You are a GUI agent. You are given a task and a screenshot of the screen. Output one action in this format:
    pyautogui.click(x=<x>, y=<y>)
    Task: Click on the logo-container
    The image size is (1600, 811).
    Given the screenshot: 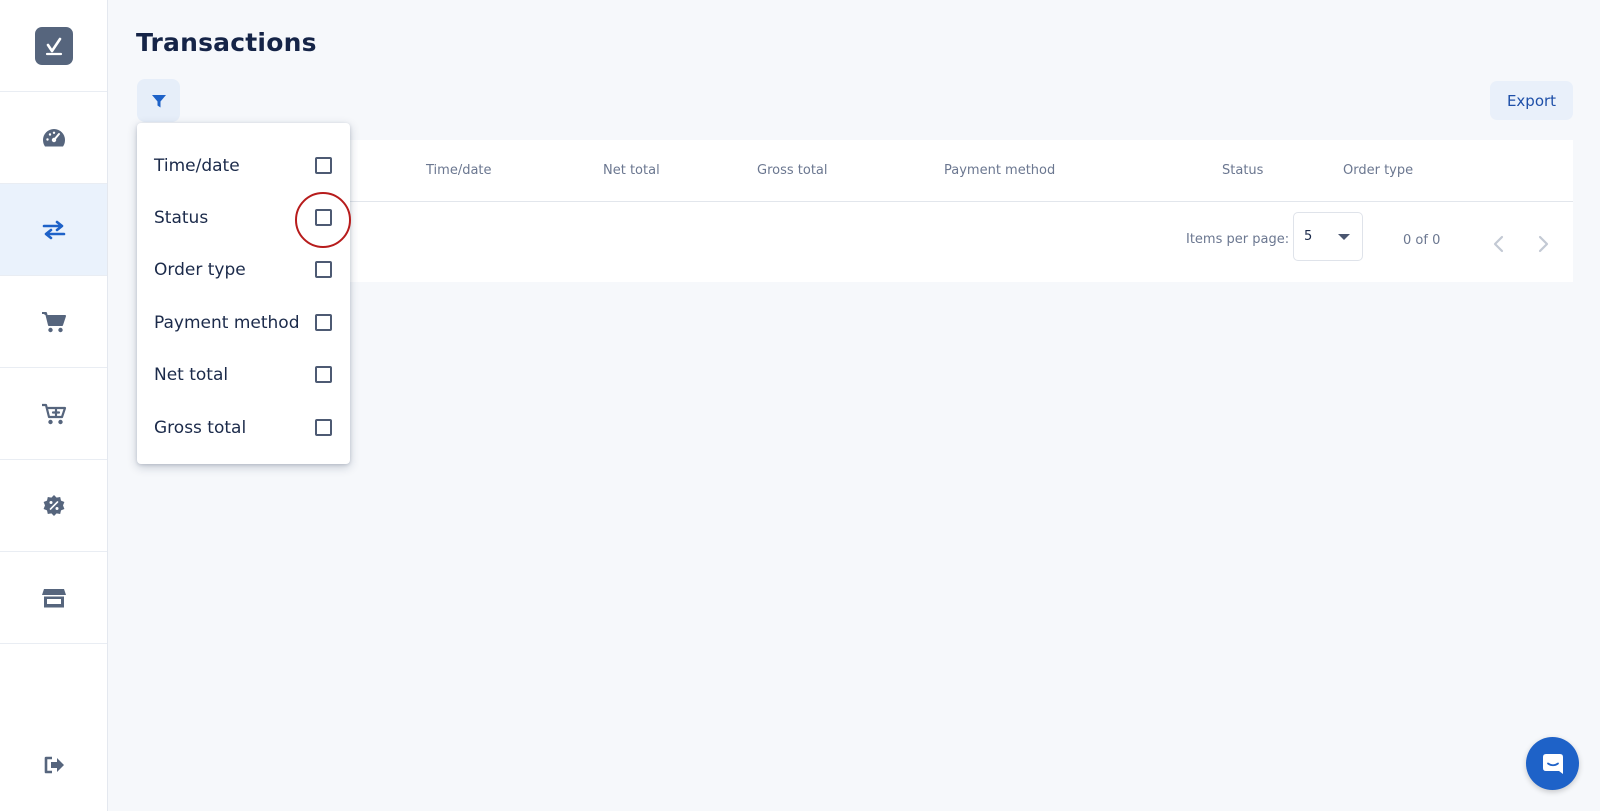 What is the action you would take?
    pyautogui.click(x=53, y=46)
    